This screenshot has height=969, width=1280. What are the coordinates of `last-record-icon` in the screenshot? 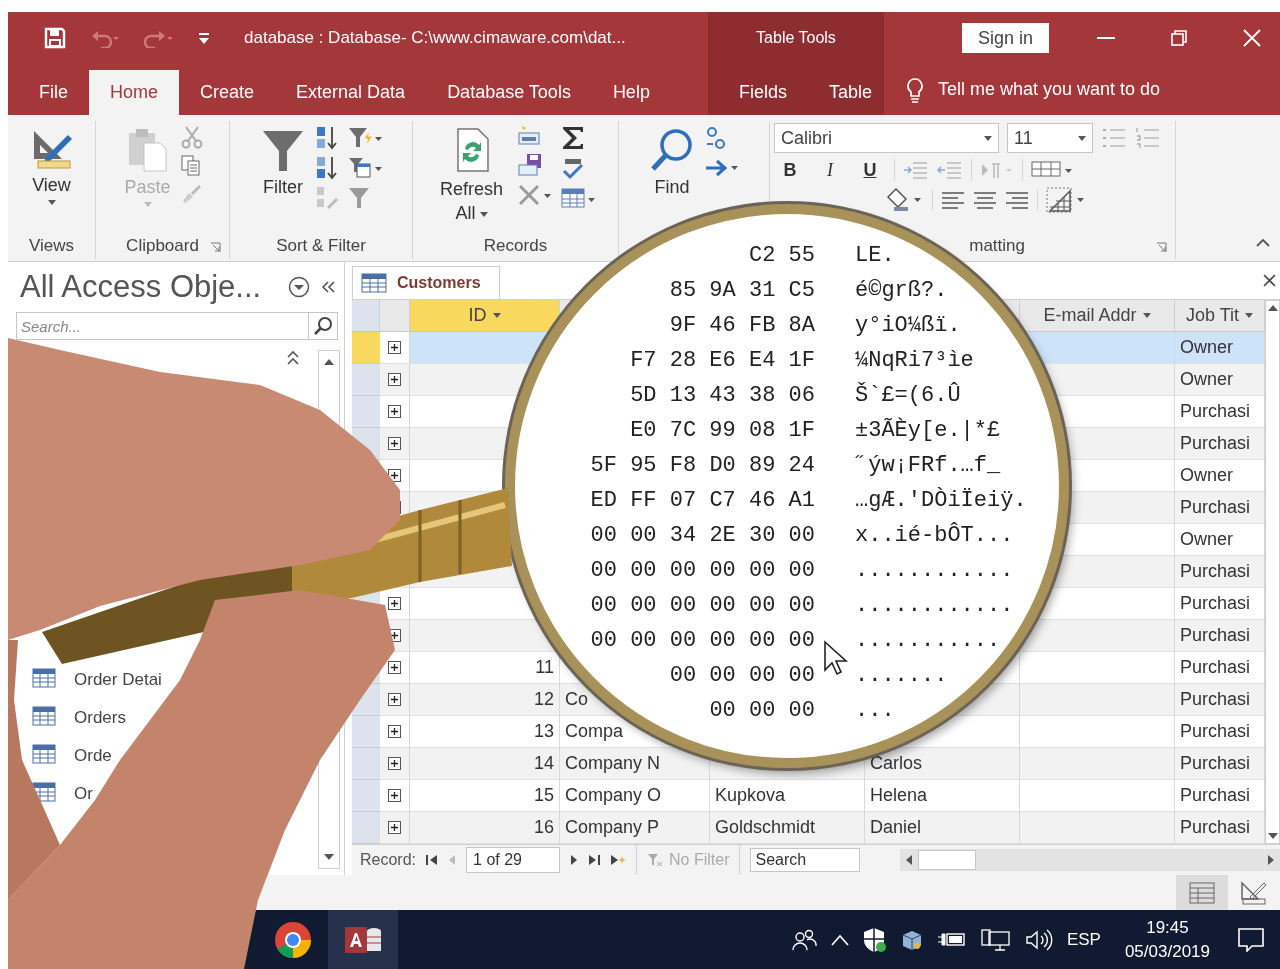 It's located at (594, 860).